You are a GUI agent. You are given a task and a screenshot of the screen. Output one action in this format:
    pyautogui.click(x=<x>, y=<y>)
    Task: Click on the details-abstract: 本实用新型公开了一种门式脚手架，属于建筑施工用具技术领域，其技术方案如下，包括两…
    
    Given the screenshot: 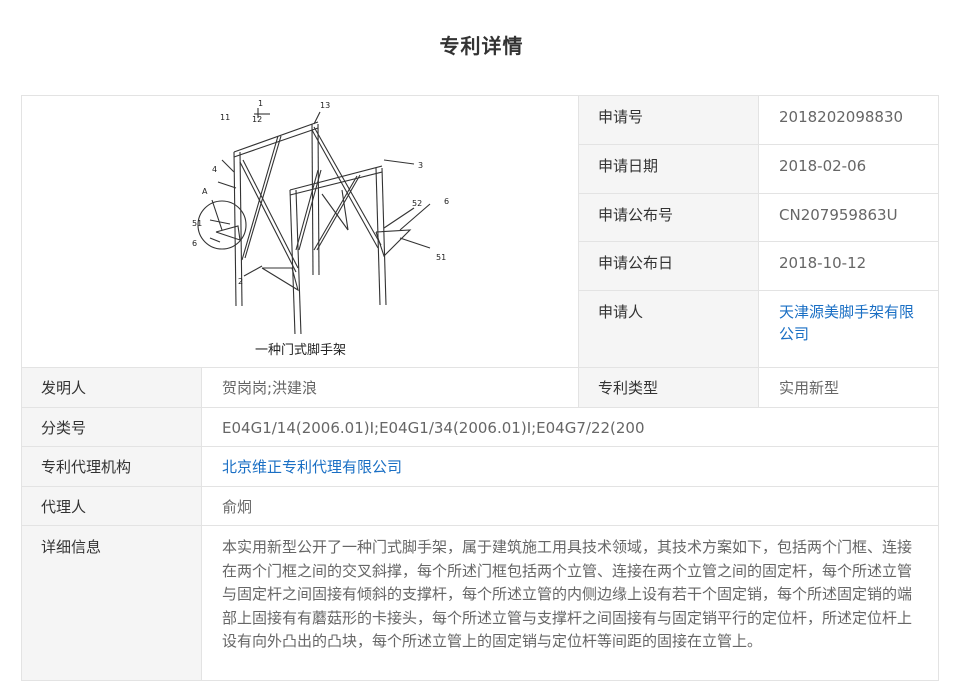 What is the action you would take?
    pyautogui.click(x=567, y=594)
    